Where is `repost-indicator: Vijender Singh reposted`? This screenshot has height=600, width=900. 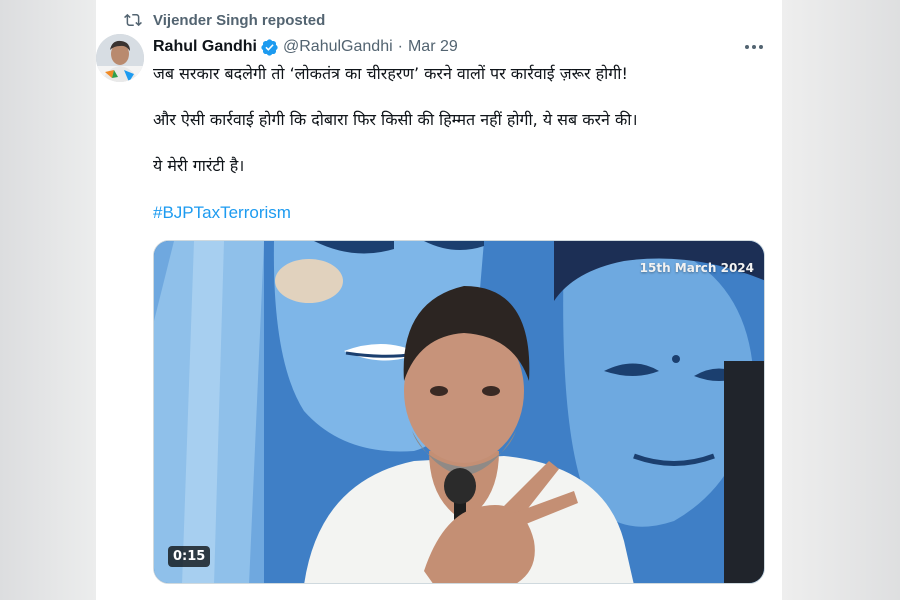
repost-indicator: Vijender Singh reposted is located at coordinates (224, 20).